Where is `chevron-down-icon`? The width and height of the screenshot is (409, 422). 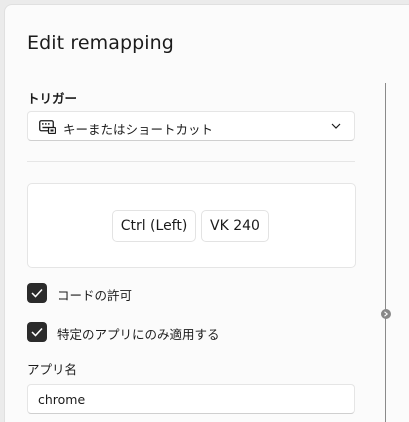
chevron-down-icon is located at coordinates (336, 126).